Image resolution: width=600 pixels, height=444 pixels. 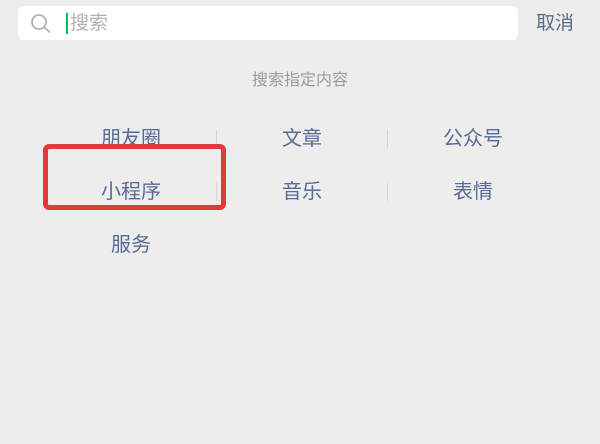 I want to click on category-row: 服务, so click(x=302, y=244).